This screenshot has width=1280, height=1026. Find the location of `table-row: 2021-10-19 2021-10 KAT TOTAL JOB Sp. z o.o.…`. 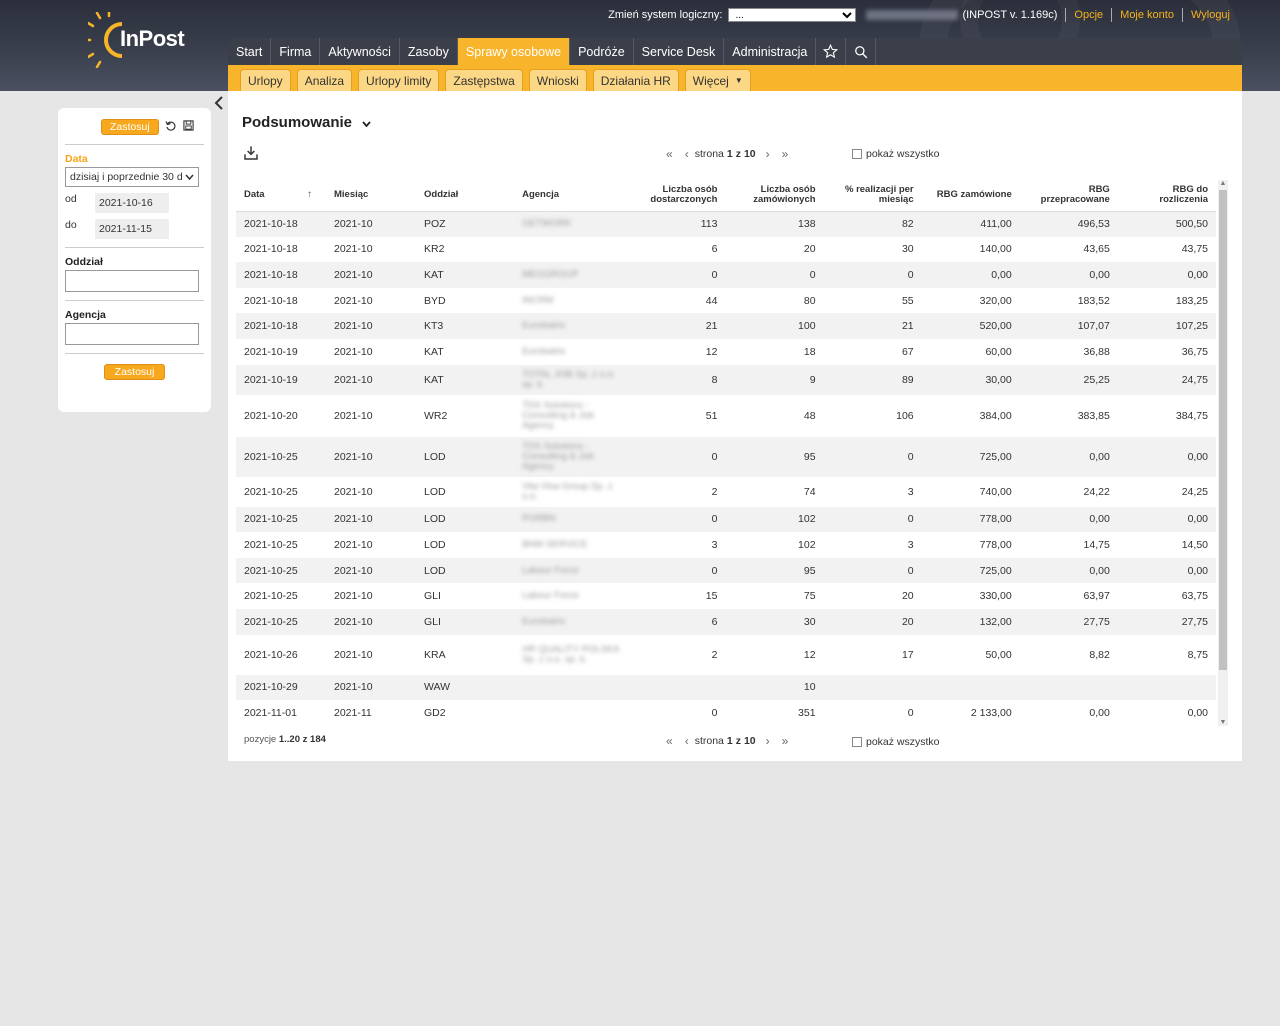

table-row: 2021-10-19 2021-10 KAT TOTAL JOB Sp. z o.o.… is located at coordinates (726, 379).